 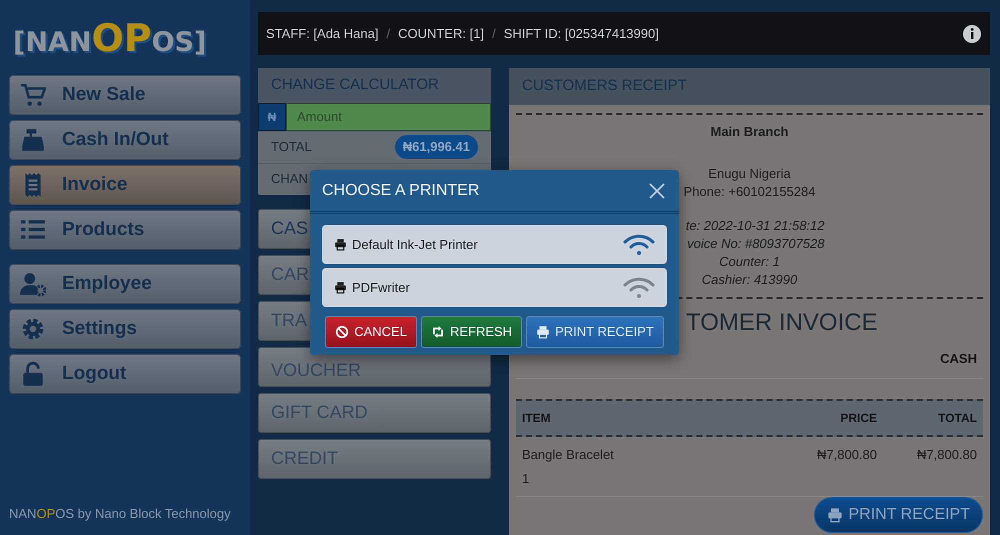 What do you see at coordinates (125, 284) in the screenshot?
I see `sidebar-item: Employee` at bounding box center [125, 284].